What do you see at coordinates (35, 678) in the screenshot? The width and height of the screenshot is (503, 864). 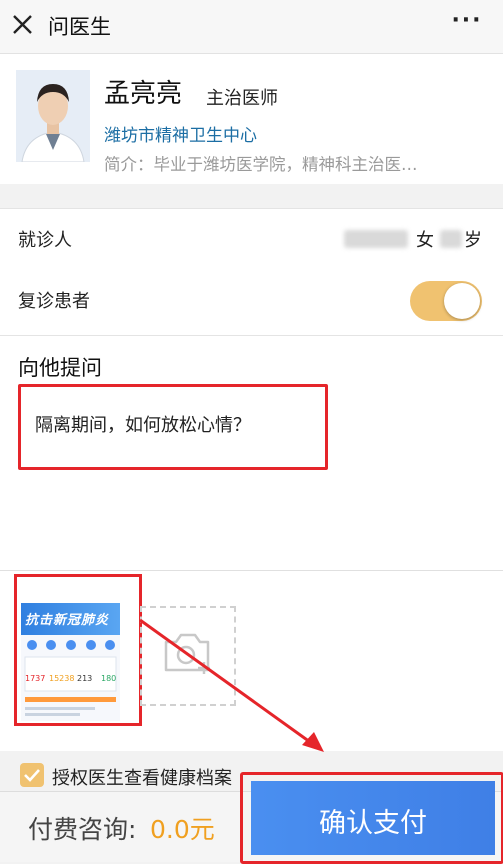 I see `stat-1: 1737` at bounding box center [35, 678].